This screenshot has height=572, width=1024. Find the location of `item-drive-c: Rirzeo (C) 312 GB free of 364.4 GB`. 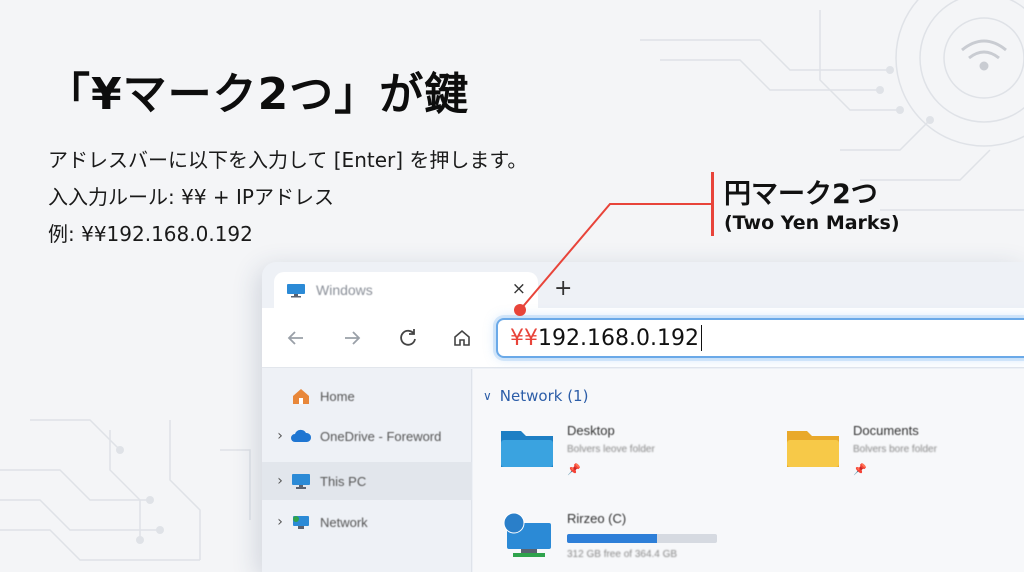

item-drive-c: Rirzeo (C) 312 GB free of 364.4 GB is located at coordinates (608, 536).